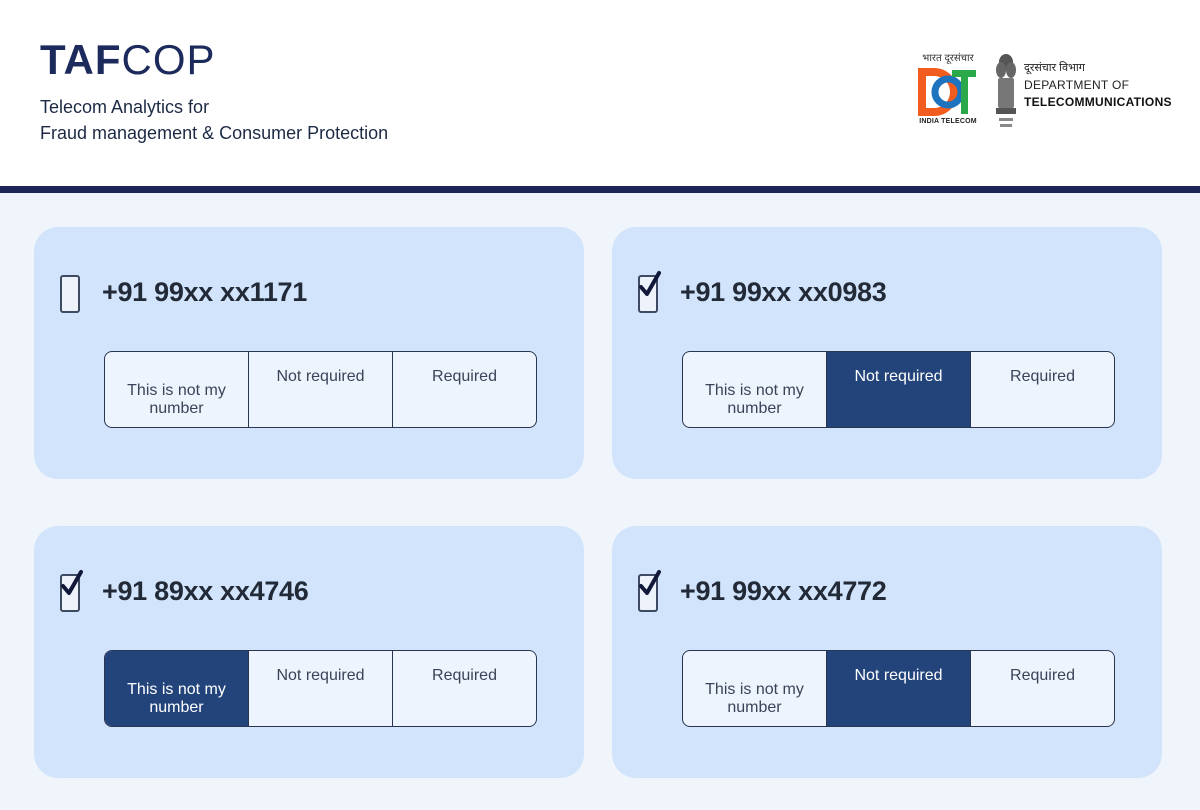 The width and height of the screenshot is (1200, 810). What do you see at coordinates (948, 58) in the screenshot?
I see `dot-hindi-text: भारत दूरसंचार` at bounding box center [948, 58].